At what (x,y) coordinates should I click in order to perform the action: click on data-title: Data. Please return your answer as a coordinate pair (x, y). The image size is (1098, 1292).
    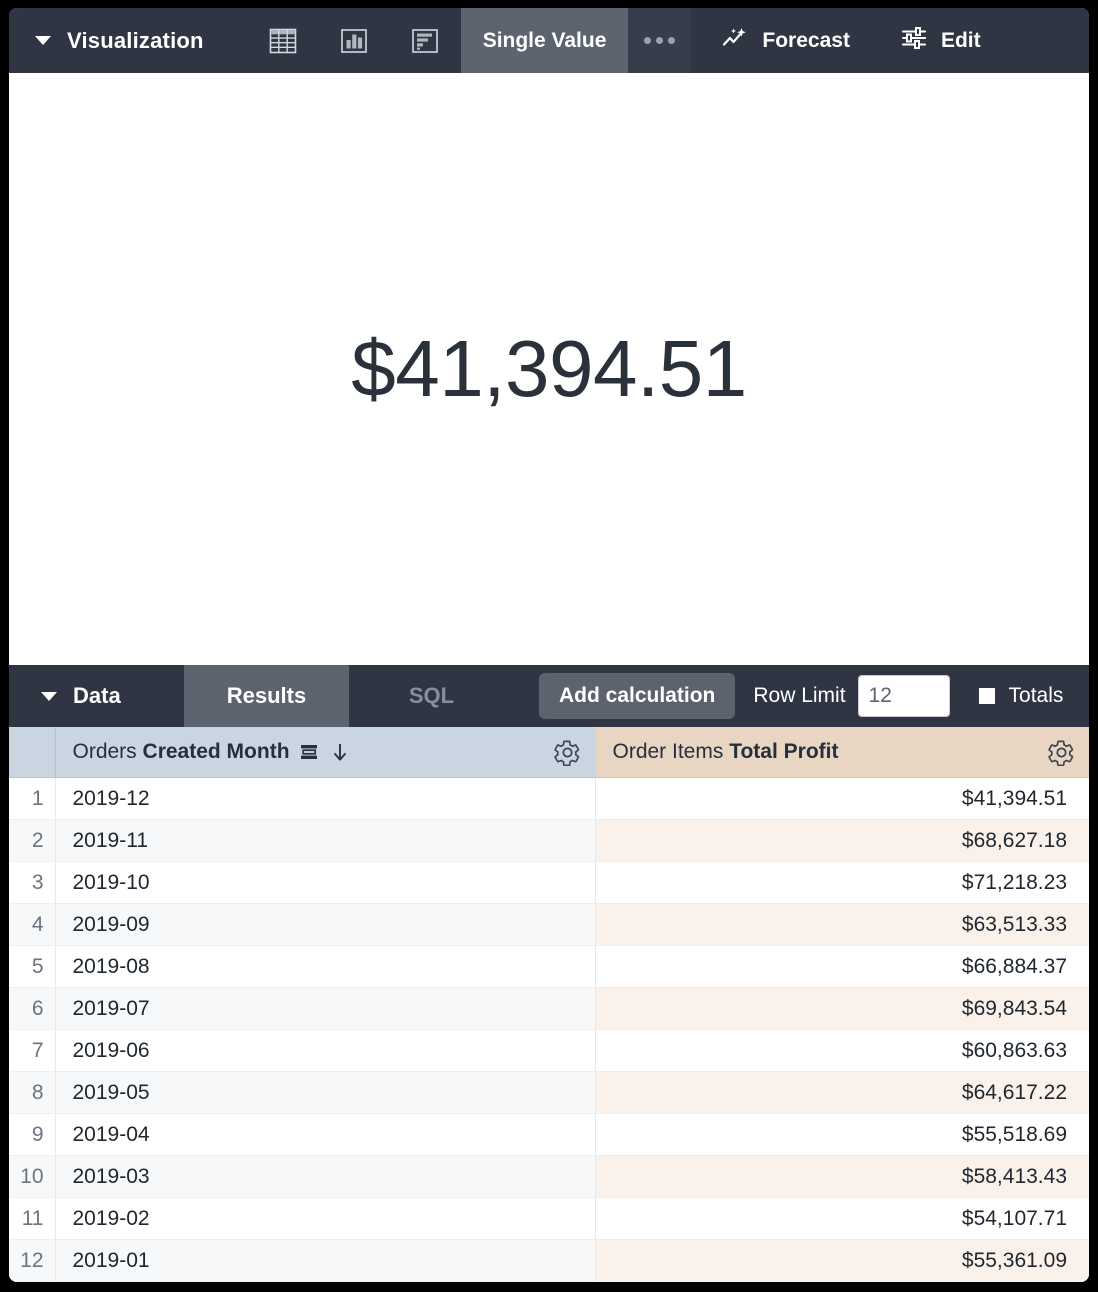
    Looking at the image, I should click on (97, 695).